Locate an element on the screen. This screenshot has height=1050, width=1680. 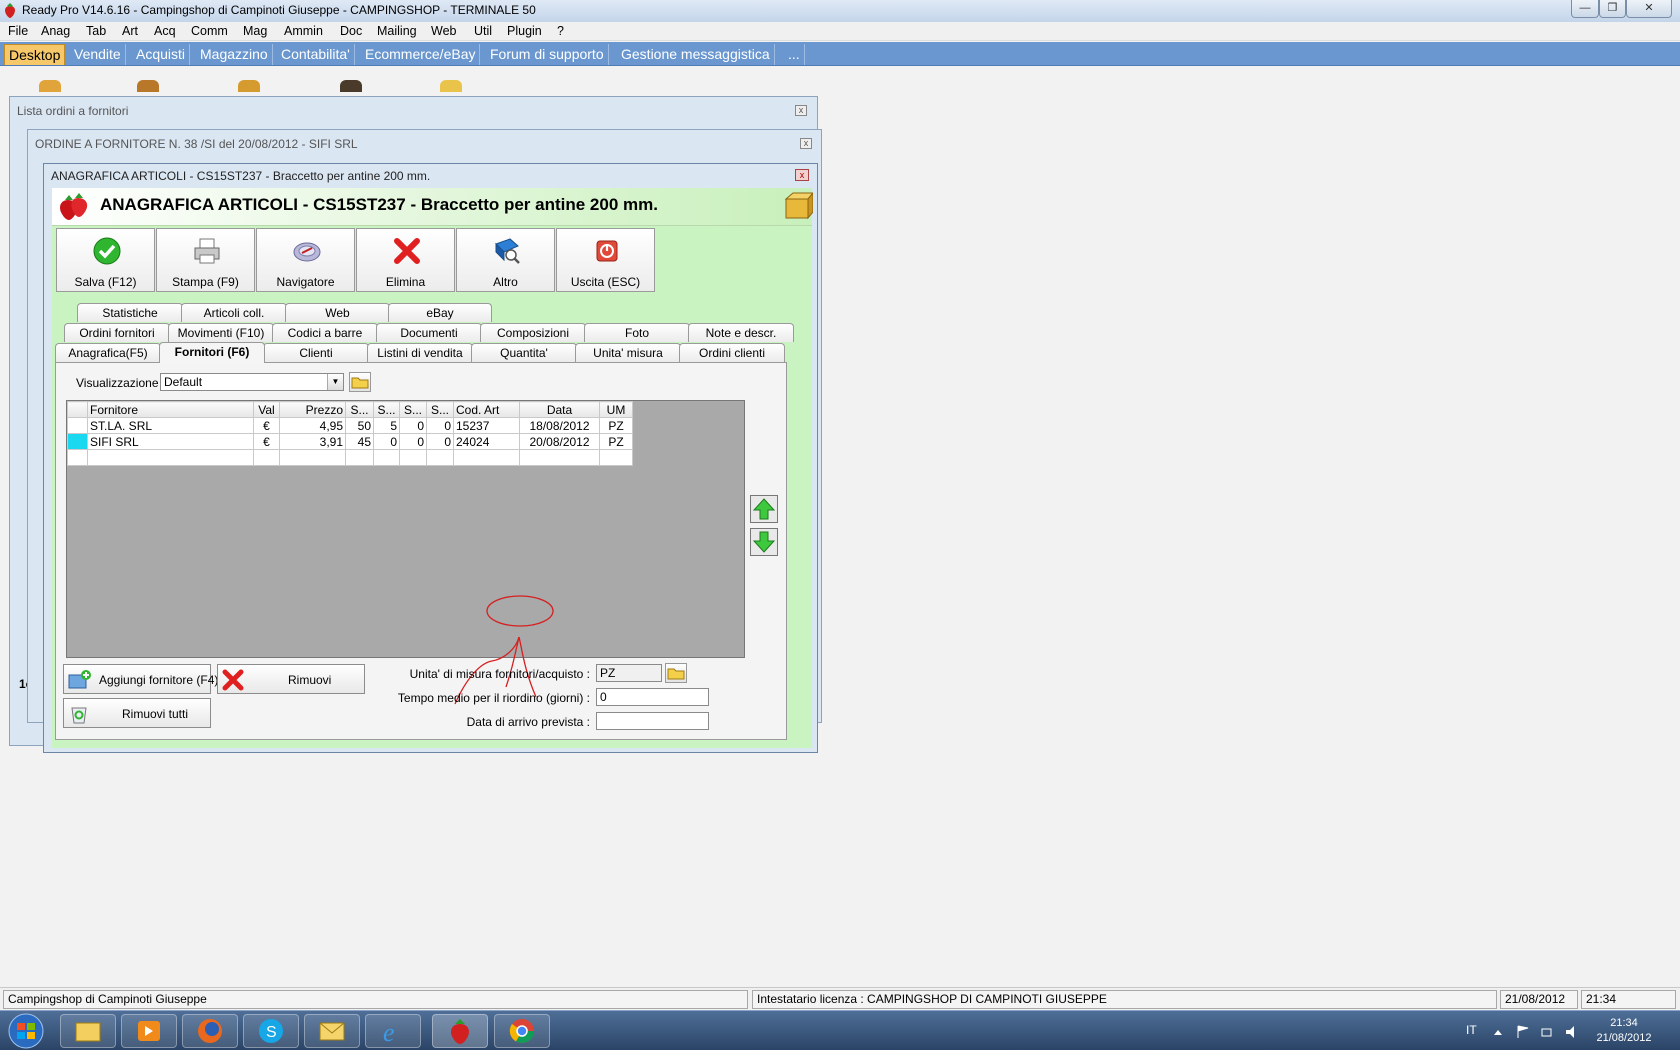
tab-foto: Foto is located at coordinates (637, 332).